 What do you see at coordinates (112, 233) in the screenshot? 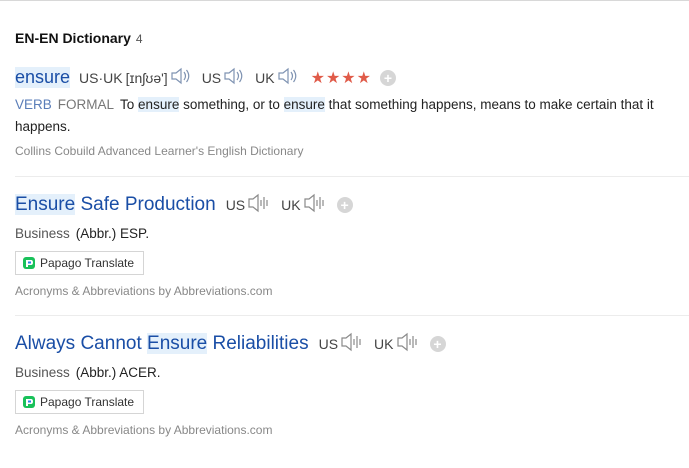
I see `abbreviation-text: (Abbr.) ESP.` at bounding box center [112, 233].